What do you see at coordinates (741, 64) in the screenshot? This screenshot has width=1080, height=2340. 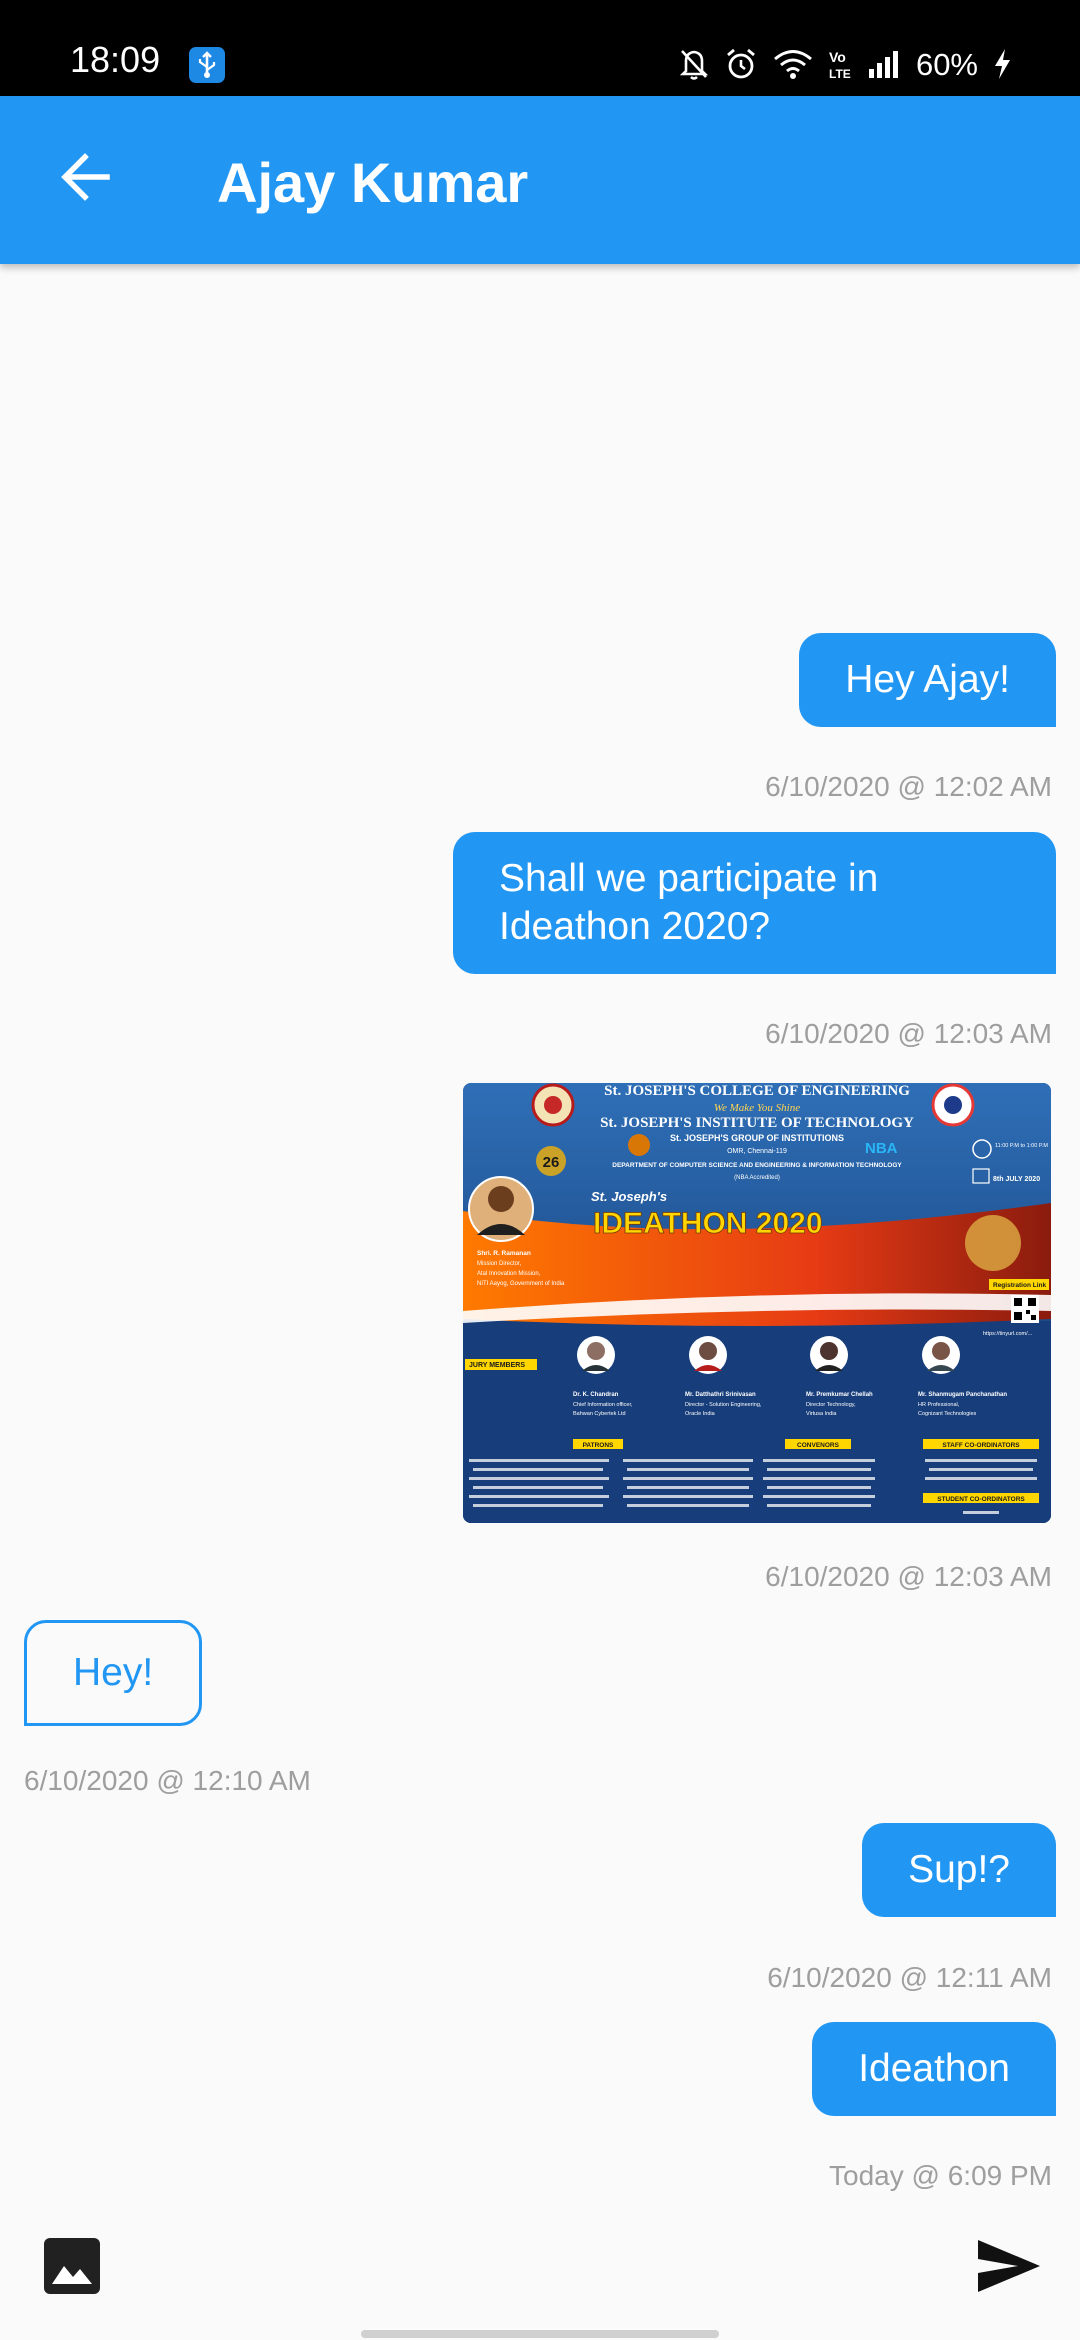 I see `alarm-icon` at bounding box center [741, 64].